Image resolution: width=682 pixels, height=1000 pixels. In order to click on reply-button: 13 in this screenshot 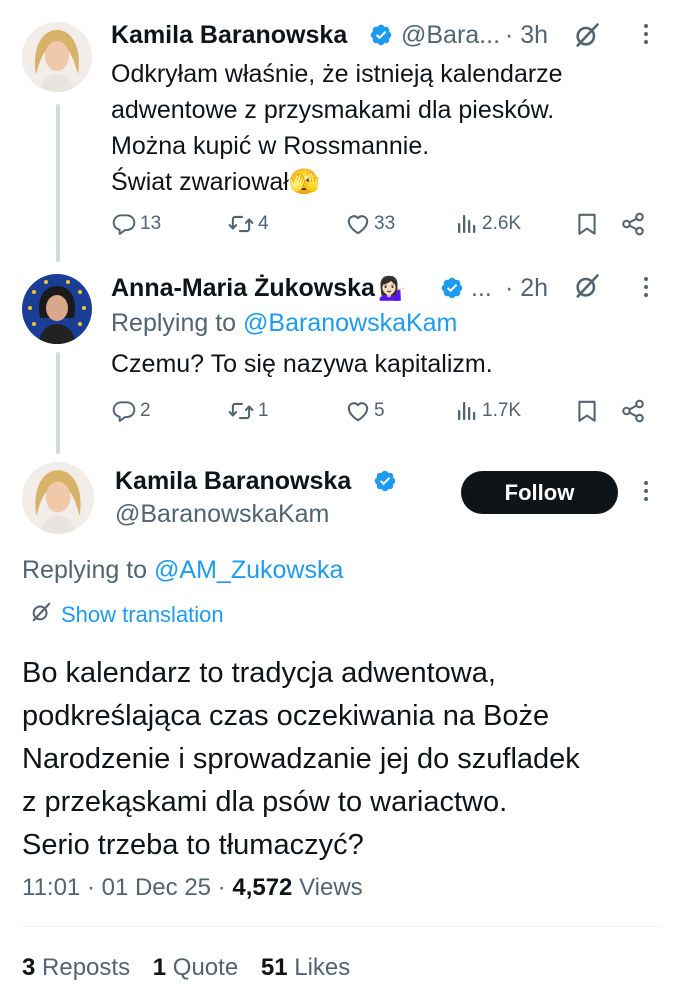, I will do `click(136, 224)`.